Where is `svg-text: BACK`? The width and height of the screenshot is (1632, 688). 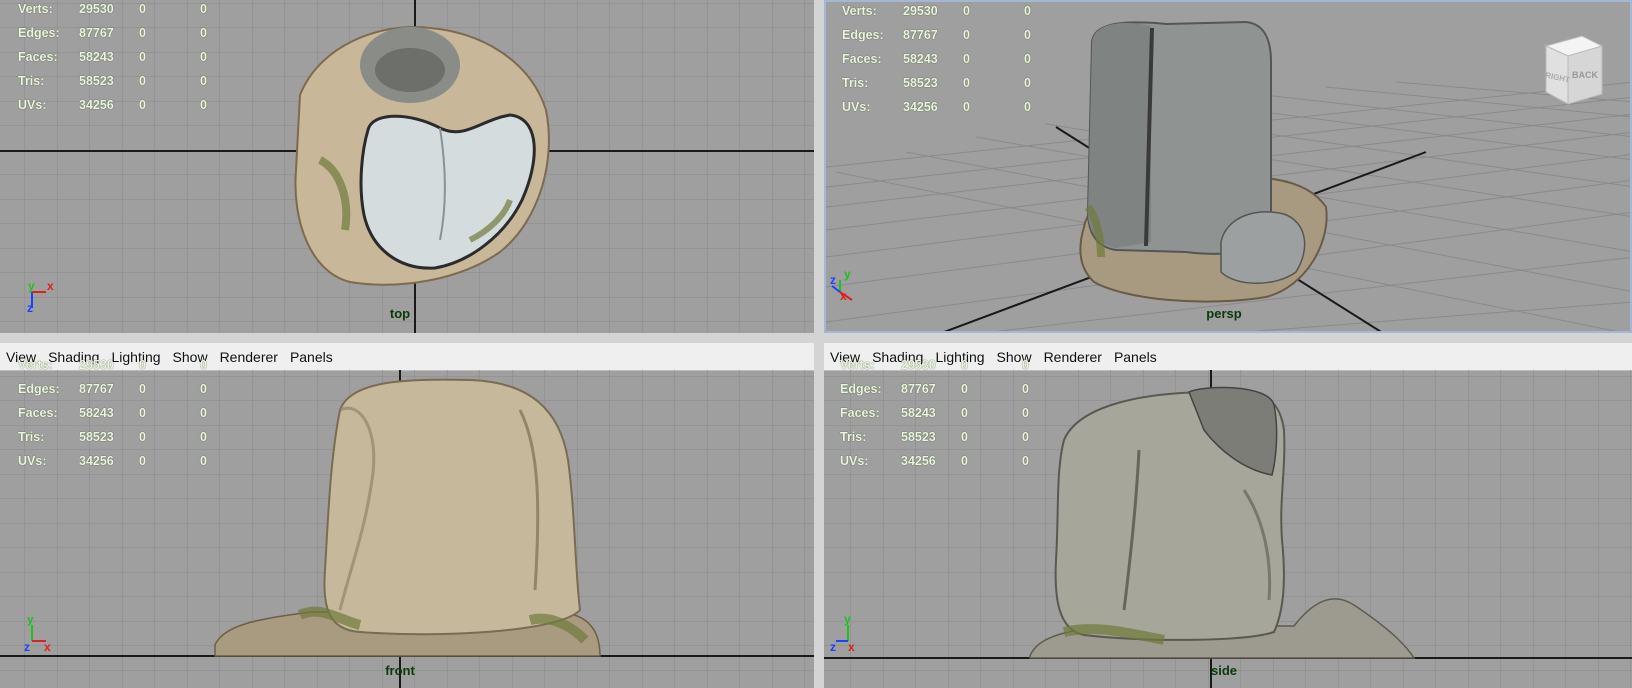
svg-text: BACK is located at coordinates (1585, 75).